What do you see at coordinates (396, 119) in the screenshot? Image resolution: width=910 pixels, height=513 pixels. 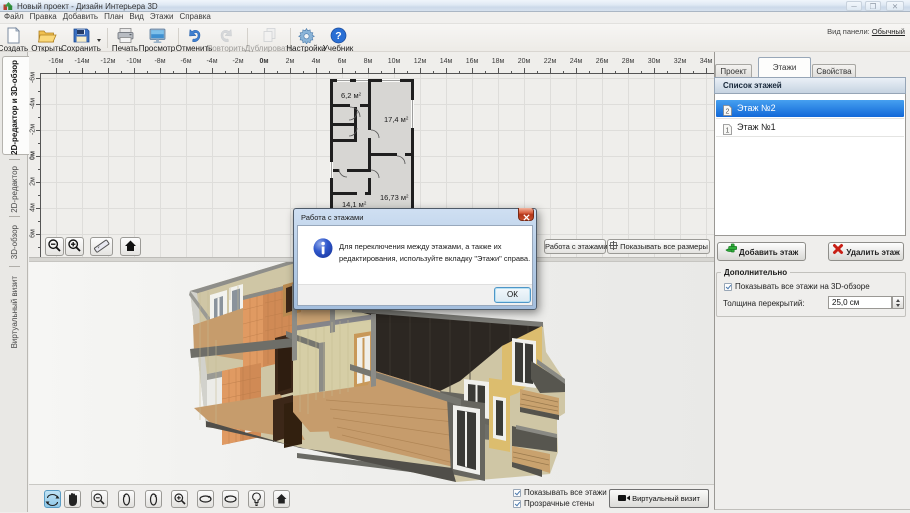 I see `svg-text: 17,4 м2` at bounding box center [396, 119].